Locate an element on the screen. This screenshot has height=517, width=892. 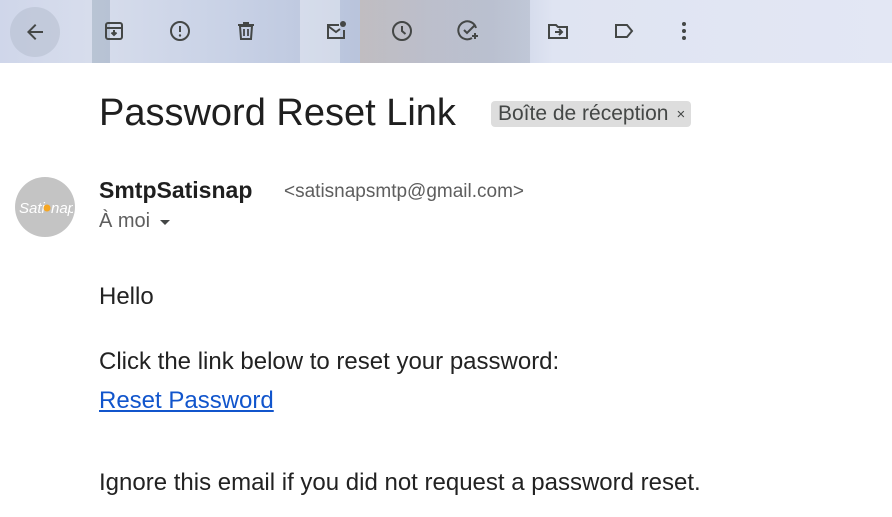
satisnap-logo: Sati nap is located at coordinates (46, 208).